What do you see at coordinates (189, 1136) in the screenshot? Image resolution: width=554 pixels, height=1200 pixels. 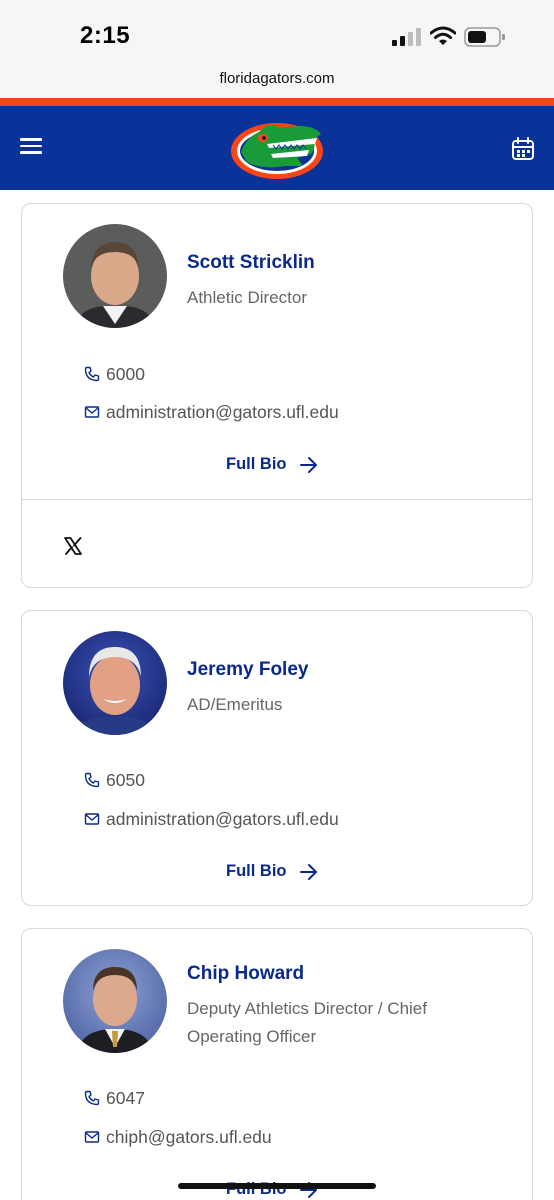 I see `email-address: chiph@gators.ufl.edu` at bounding box center [189, 1136].